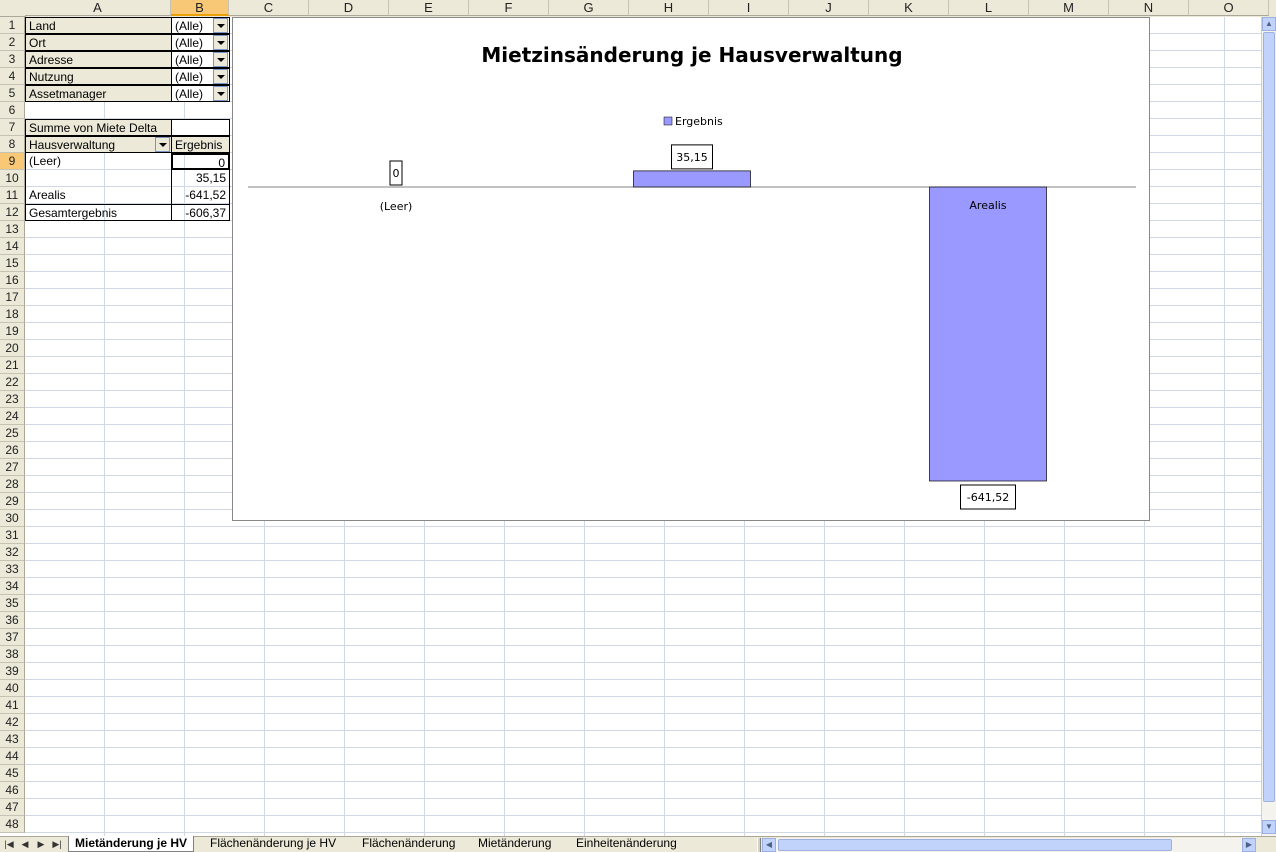 Image resolution: width=1276 pixels, height=852 pixels. What do you see at coordinates (12, 76) in the screenshot?
I see `row-header-4: 4` at bounding box center [12, 76].